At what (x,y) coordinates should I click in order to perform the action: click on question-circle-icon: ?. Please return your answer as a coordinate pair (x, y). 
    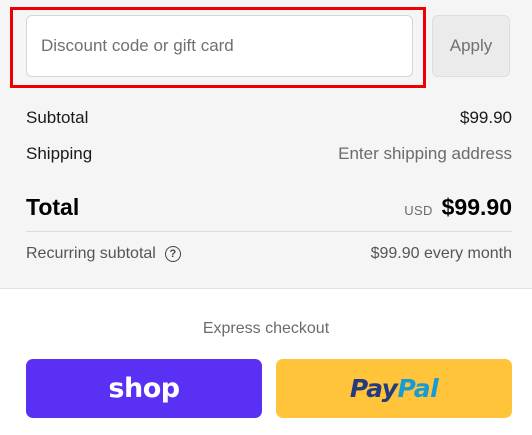
    Looking at the image, I should click on (172, 254).